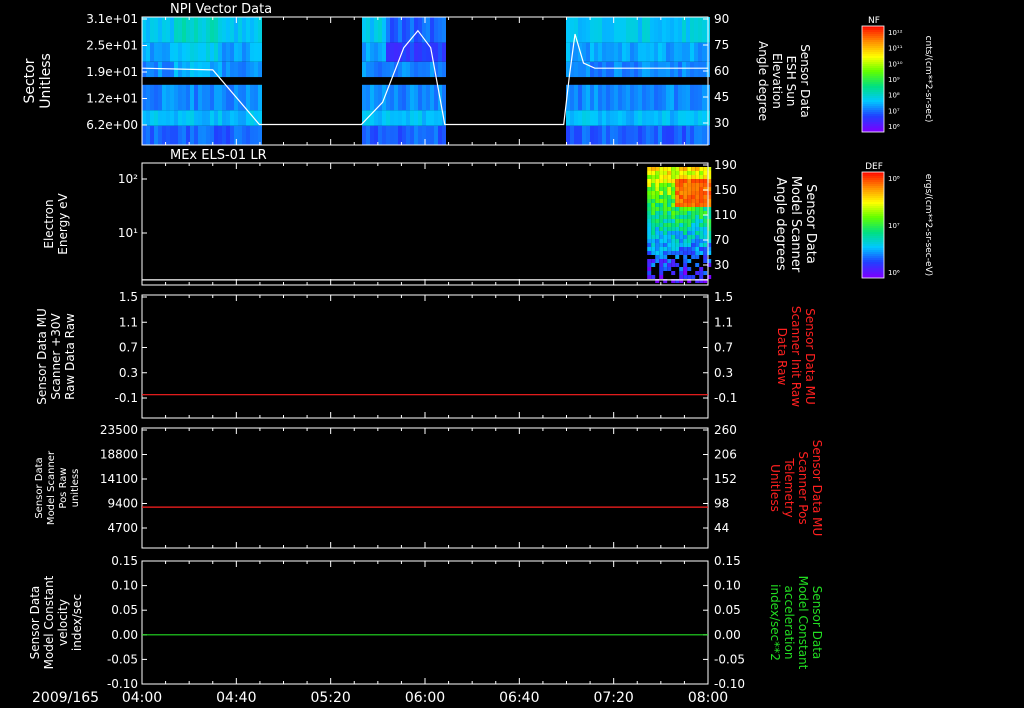 Image resolution: width=1024 pixels, height=708 pixels. What do you see at coordinates (894, 127) in the screenshot?
I see `colorbar-tick-label: 10⁶` at bounding box center [894, 127].